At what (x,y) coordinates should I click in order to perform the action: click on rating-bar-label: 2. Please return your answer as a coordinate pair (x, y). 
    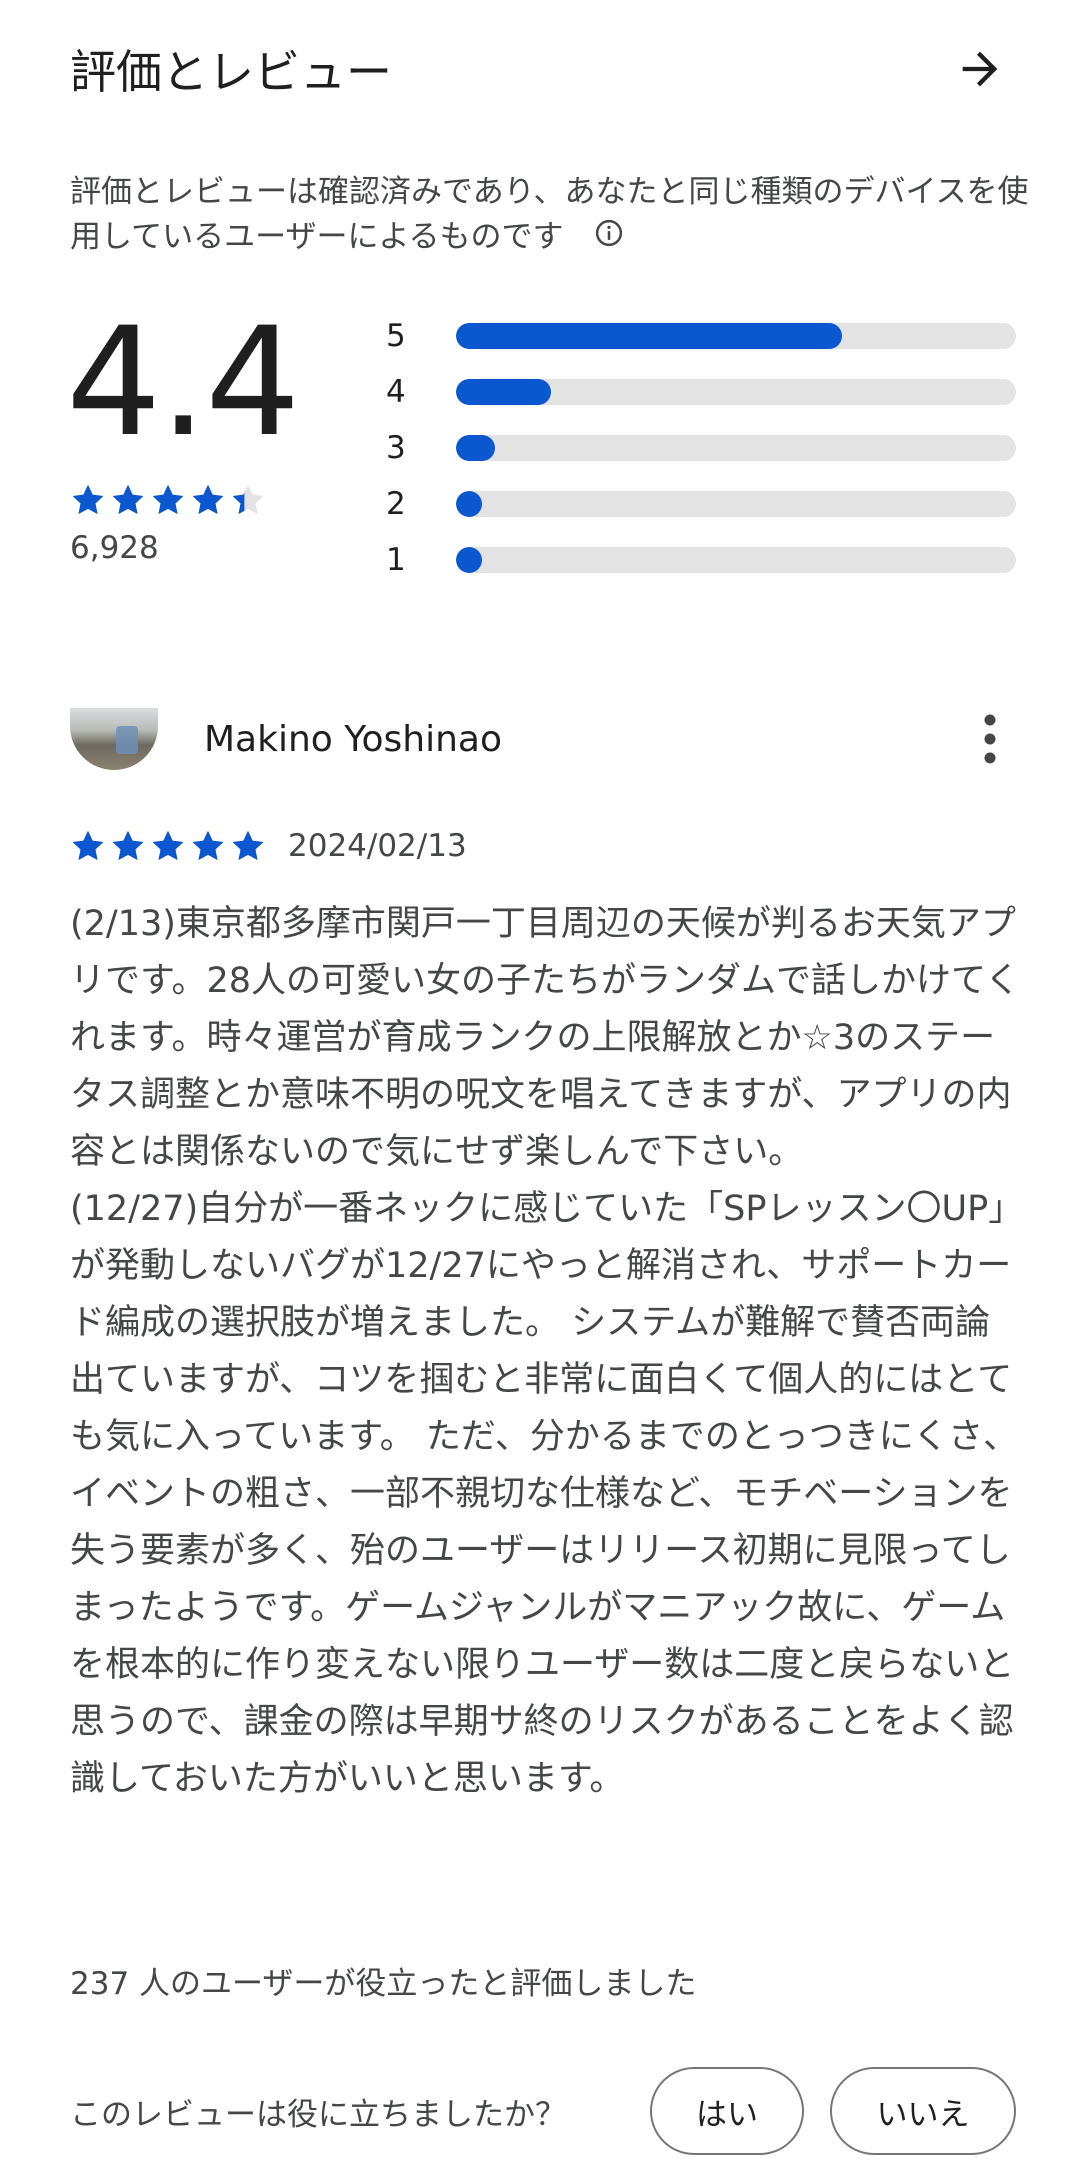
    Looking at the image, I should click on (396, 504).